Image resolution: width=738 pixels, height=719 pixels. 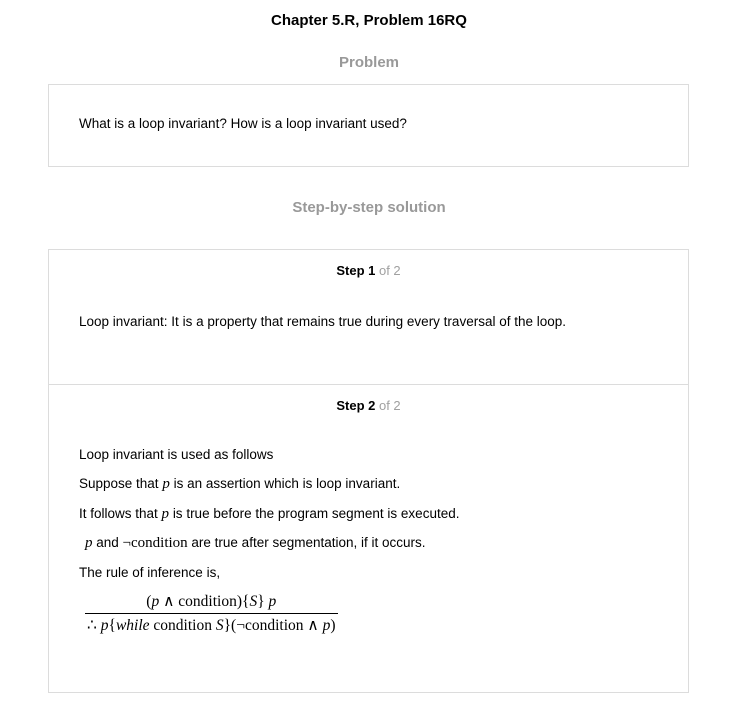 What do you see at coordinates (107, 542) in the screenshot?
I see `line-4-and: and` at bounding box center [107, 542].